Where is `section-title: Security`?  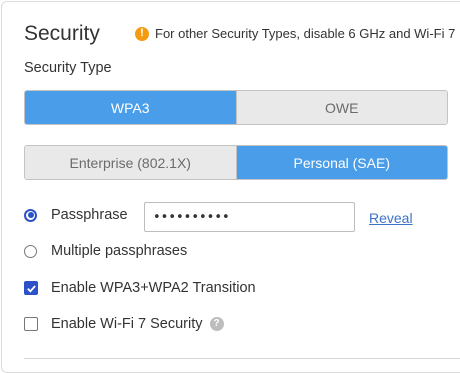 section-title: Security is located at coordinates (62, 33).